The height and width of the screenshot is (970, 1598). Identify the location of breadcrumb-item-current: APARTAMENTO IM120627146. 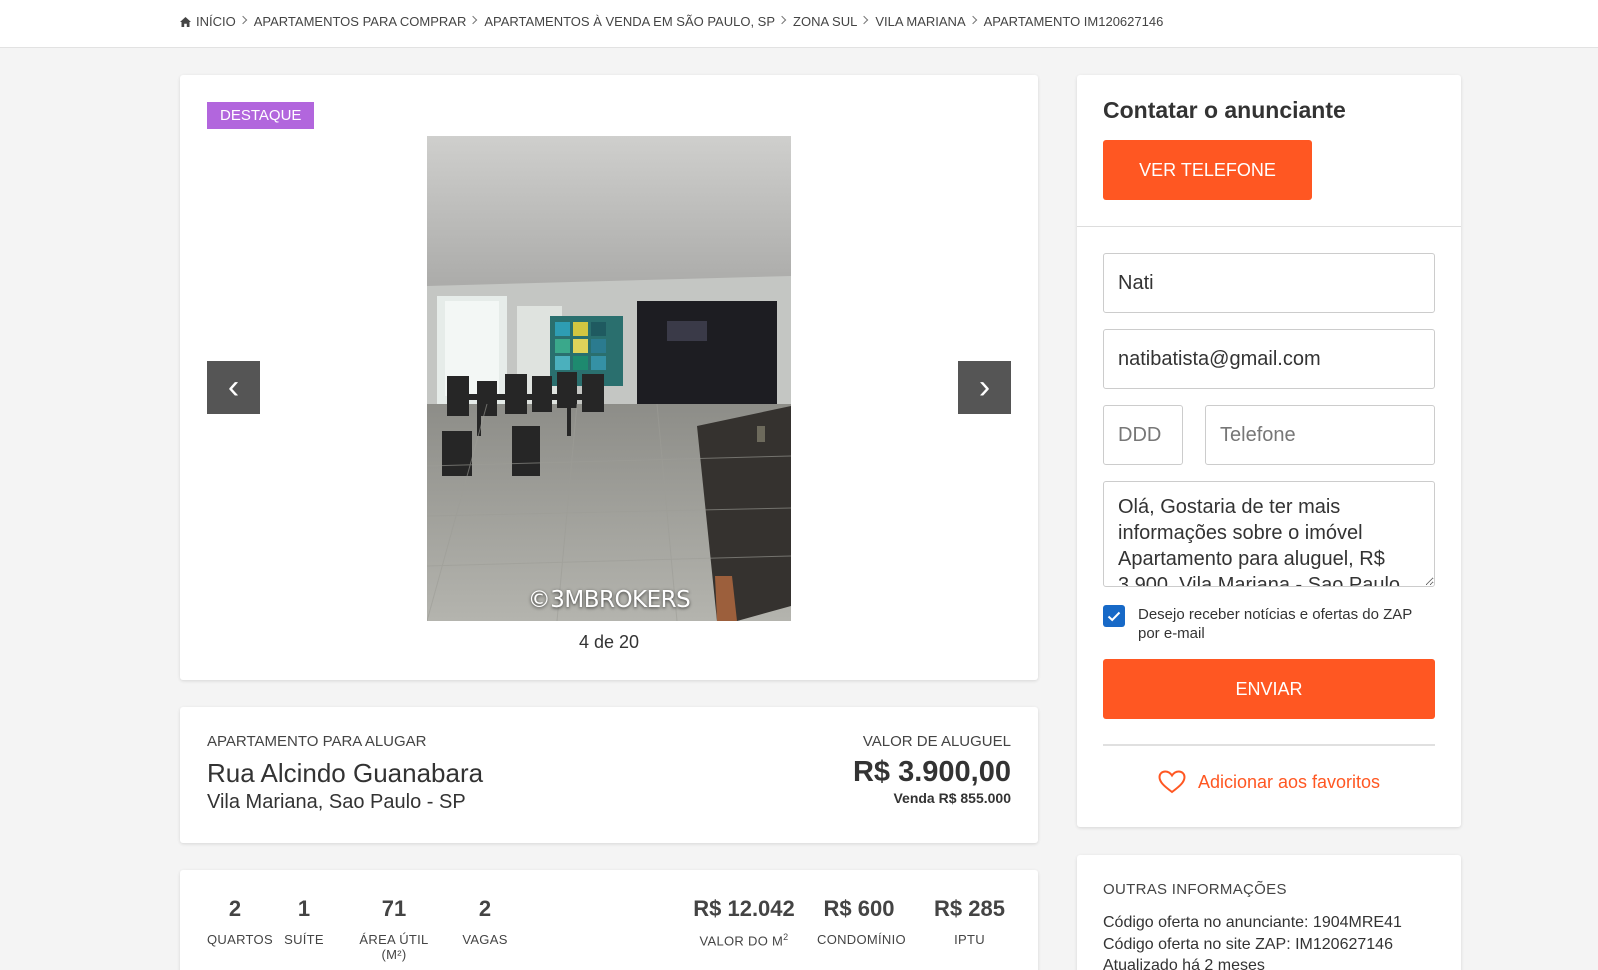
(1073, 21).